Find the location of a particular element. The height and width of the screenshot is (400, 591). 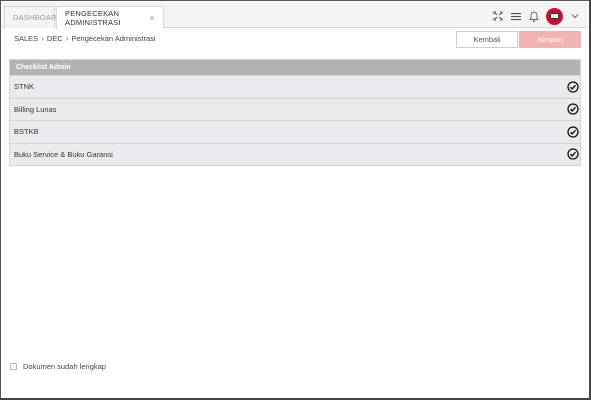

avatar-icon is located at coordinates (554, 16).